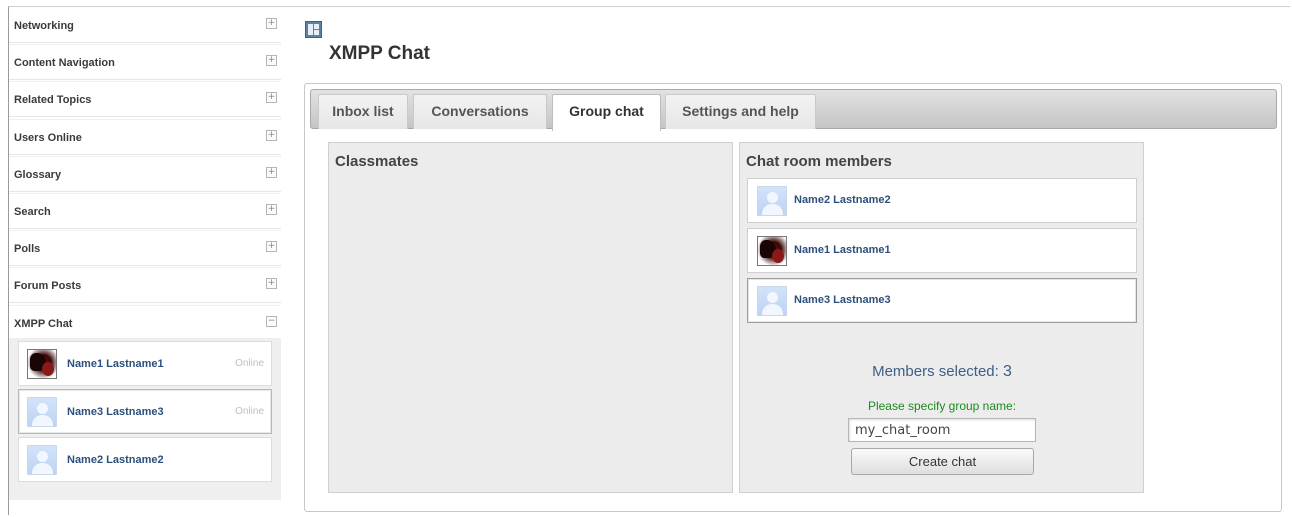 This screenshot has height=517, width=1292. I want to click on block-title: Search, so click(32, 211).